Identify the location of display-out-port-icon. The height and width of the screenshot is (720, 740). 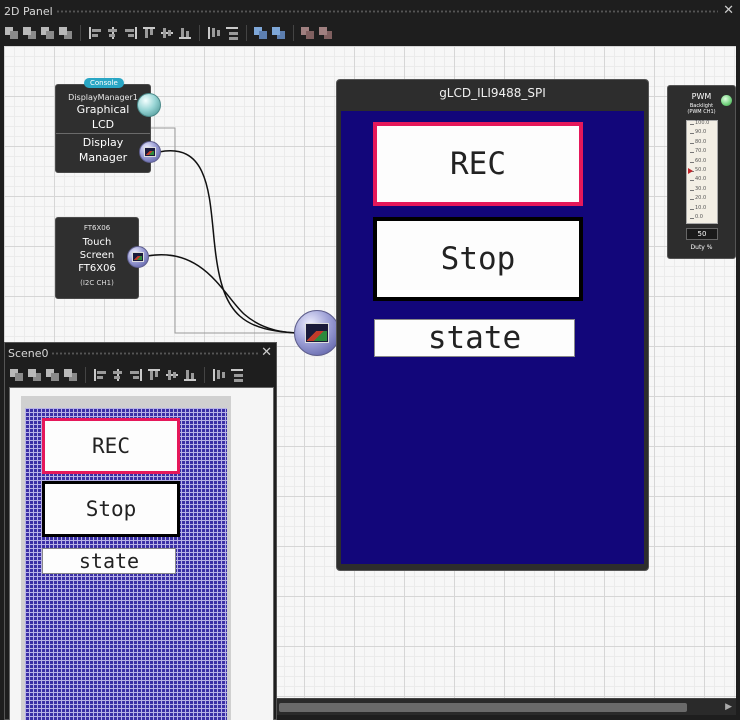
(150, 152).